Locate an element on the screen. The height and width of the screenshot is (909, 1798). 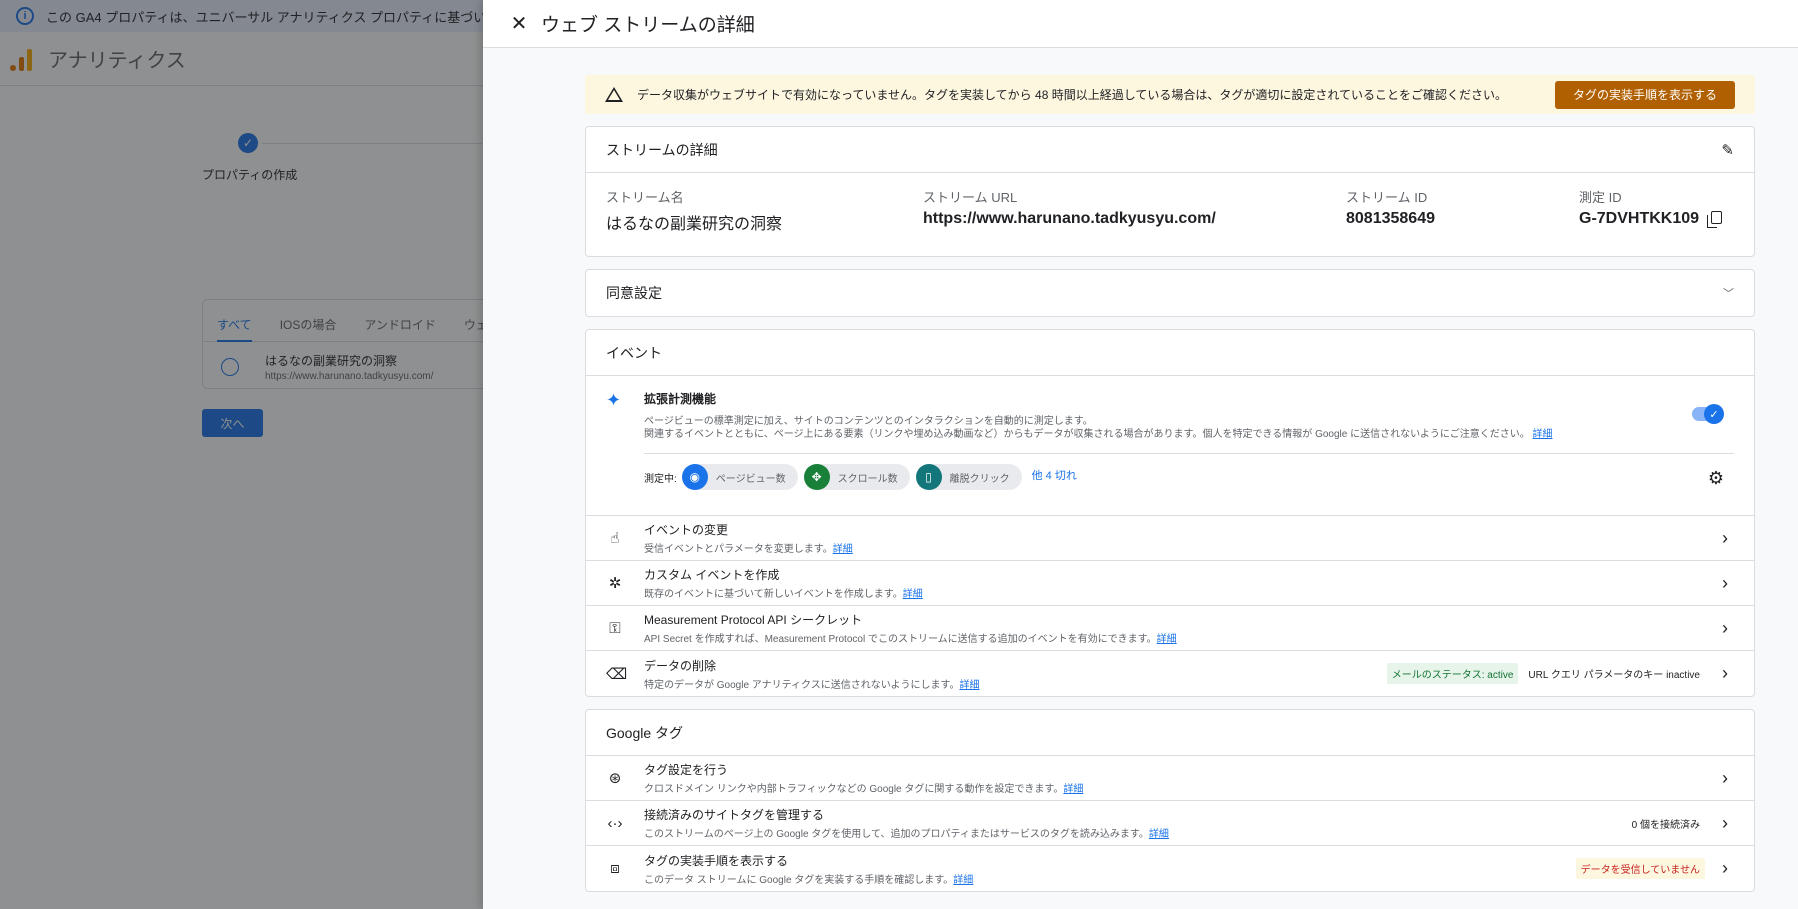
click-sparkle-icon: ✲ is located at coordinates (615, 583).